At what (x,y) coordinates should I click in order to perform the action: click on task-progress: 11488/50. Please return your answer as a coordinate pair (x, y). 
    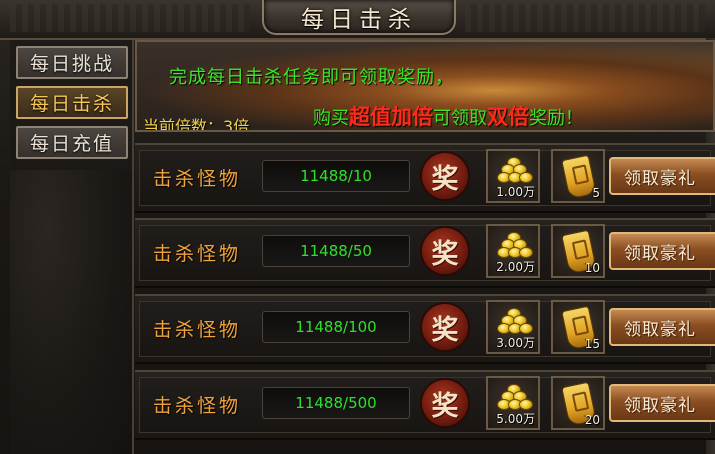
    Looking at the image, I should click on (336, 251).